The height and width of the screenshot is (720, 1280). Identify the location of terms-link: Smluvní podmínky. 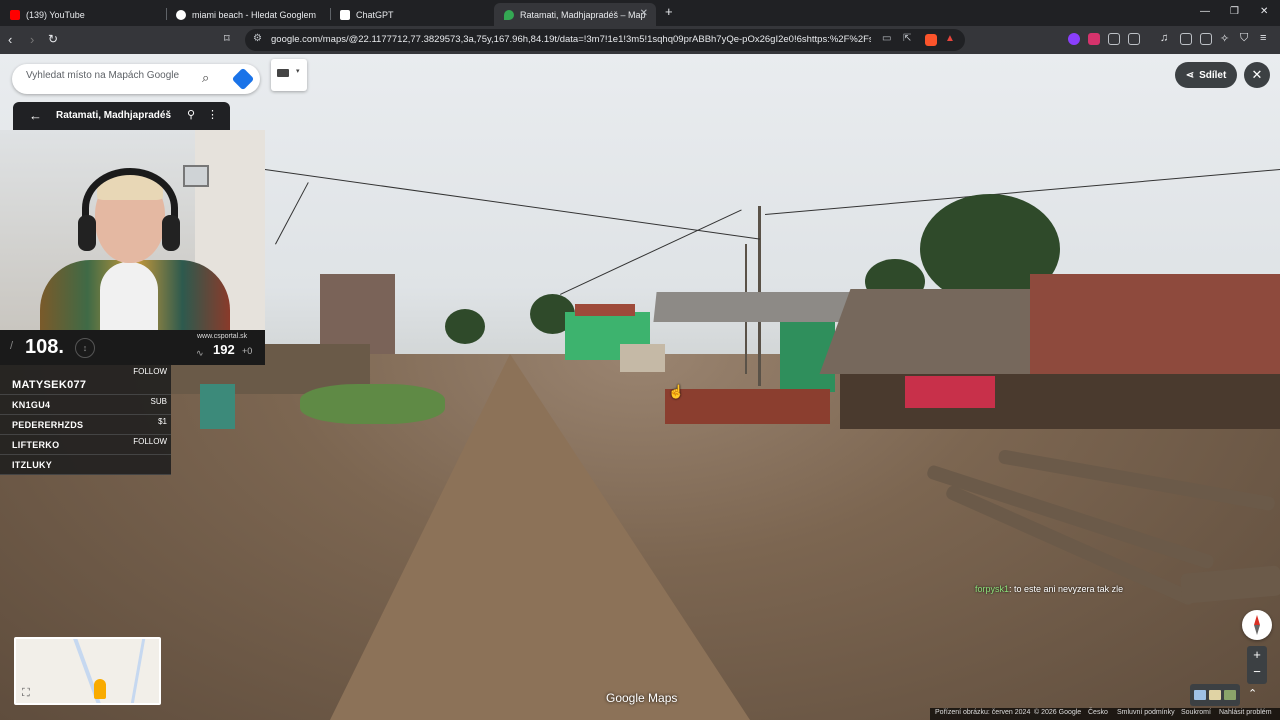
(1146, 712).